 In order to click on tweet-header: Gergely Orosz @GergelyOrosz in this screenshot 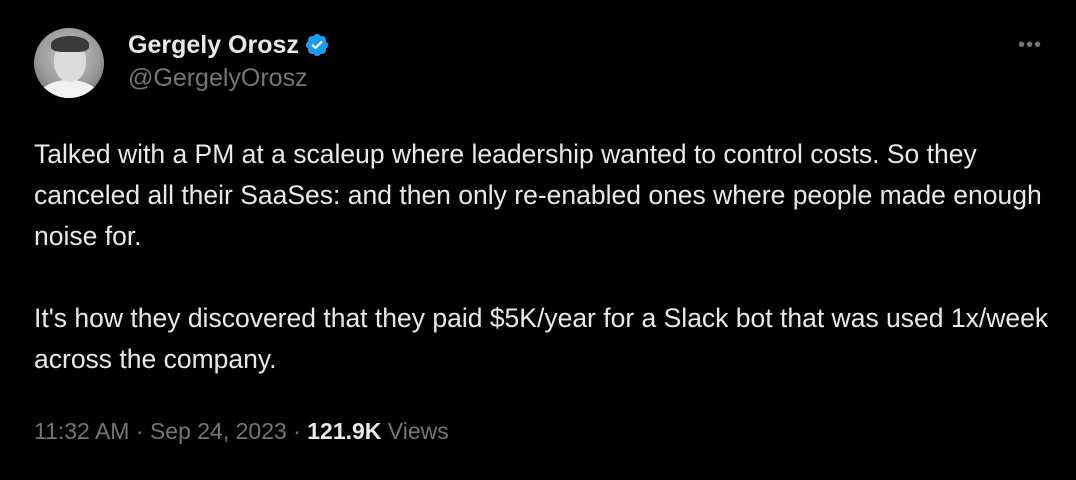, I will do `click(182, 64)`.